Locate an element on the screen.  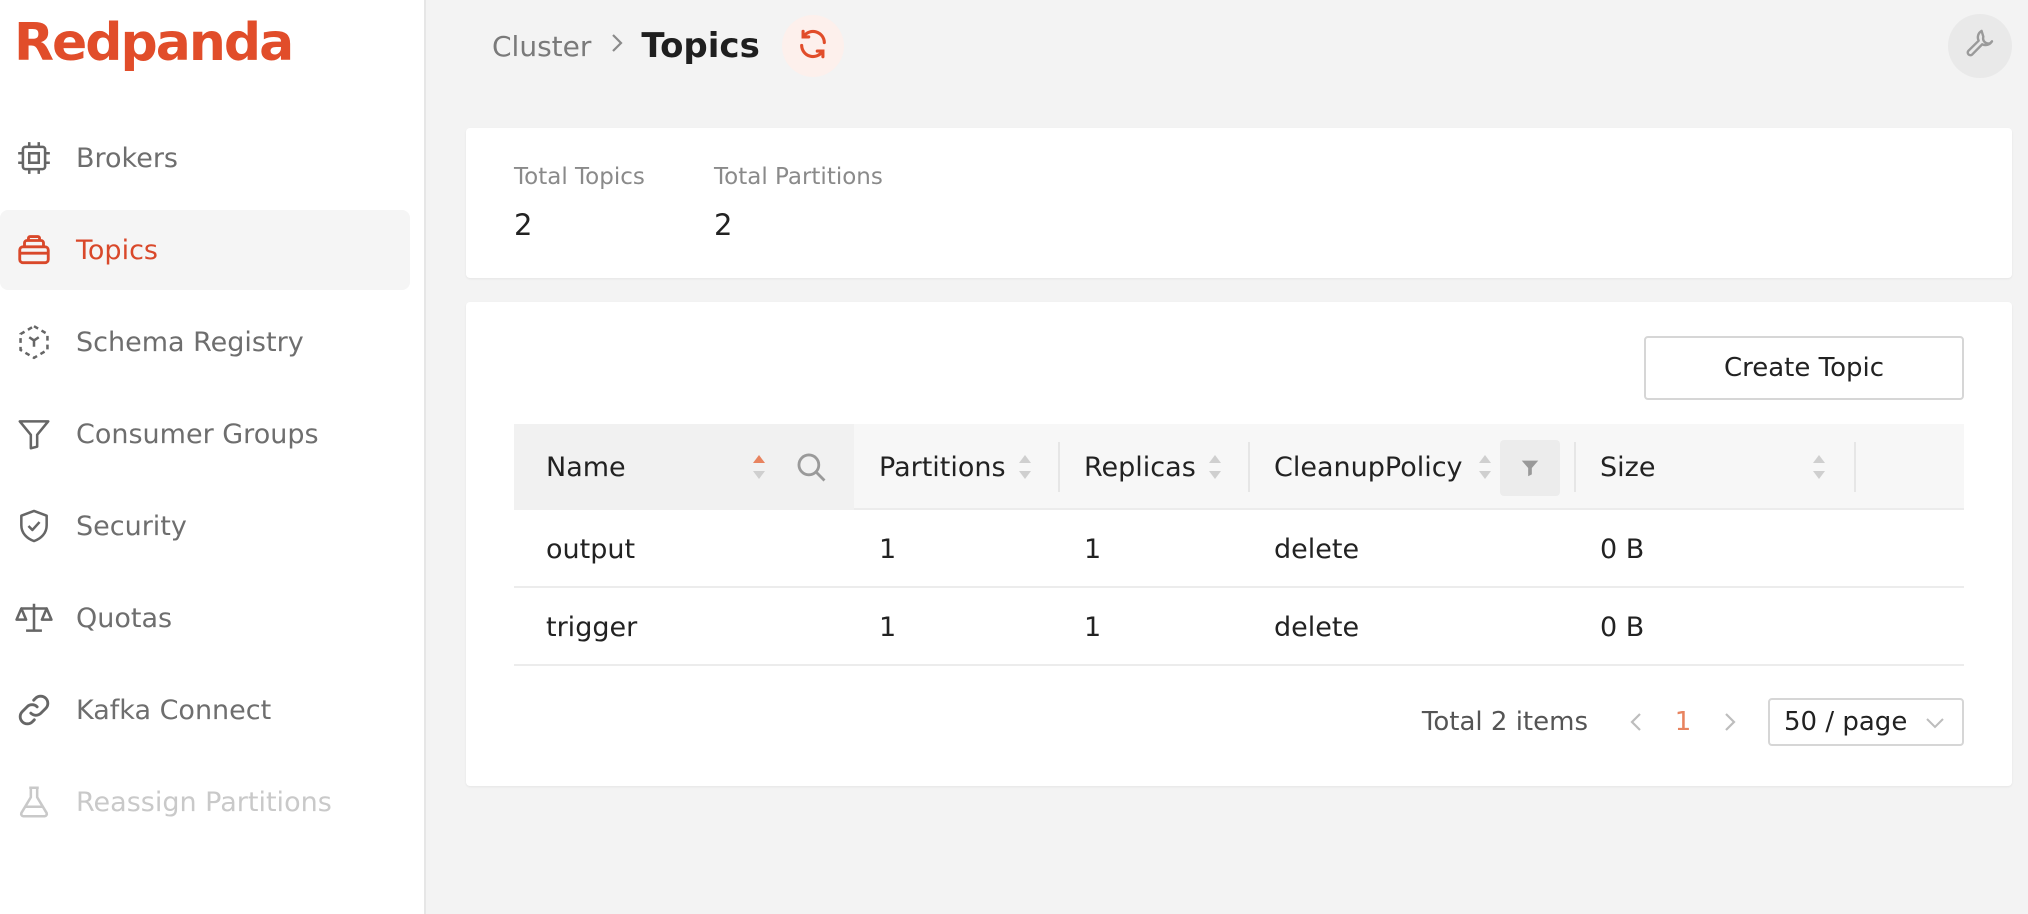
sidebar-item-schema-registry: Schema Registry is located at coordinates (205, 342).